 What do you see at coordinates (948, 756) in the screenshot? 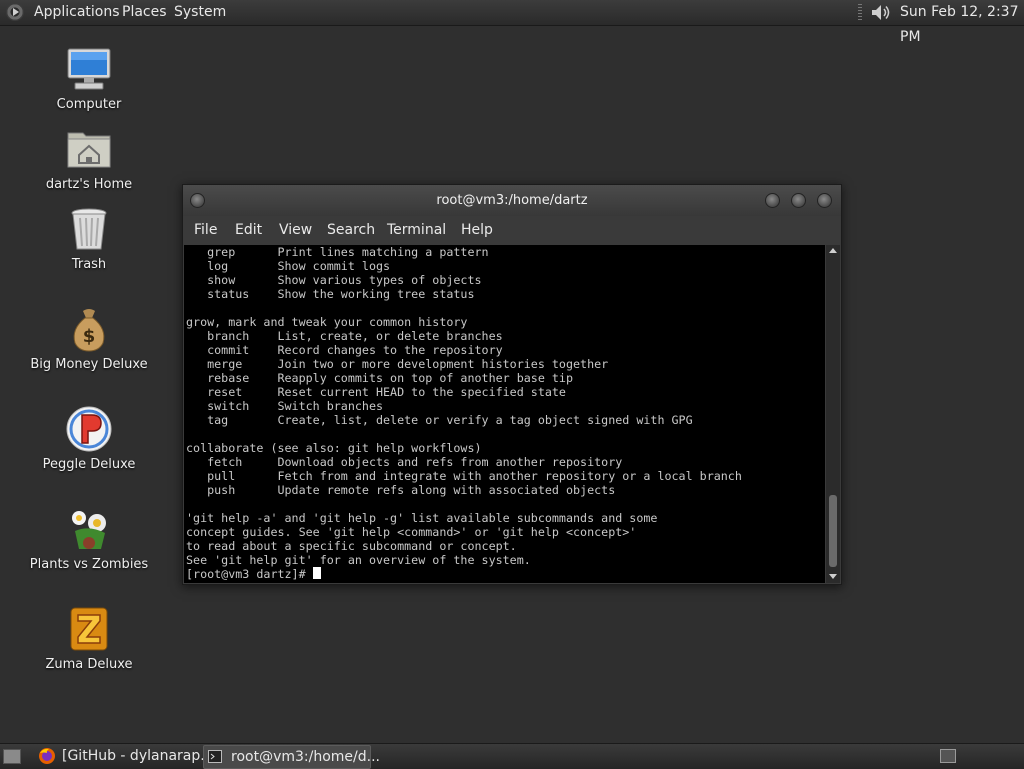
I see `workspace-switcher` at bounding box center [948, 756].